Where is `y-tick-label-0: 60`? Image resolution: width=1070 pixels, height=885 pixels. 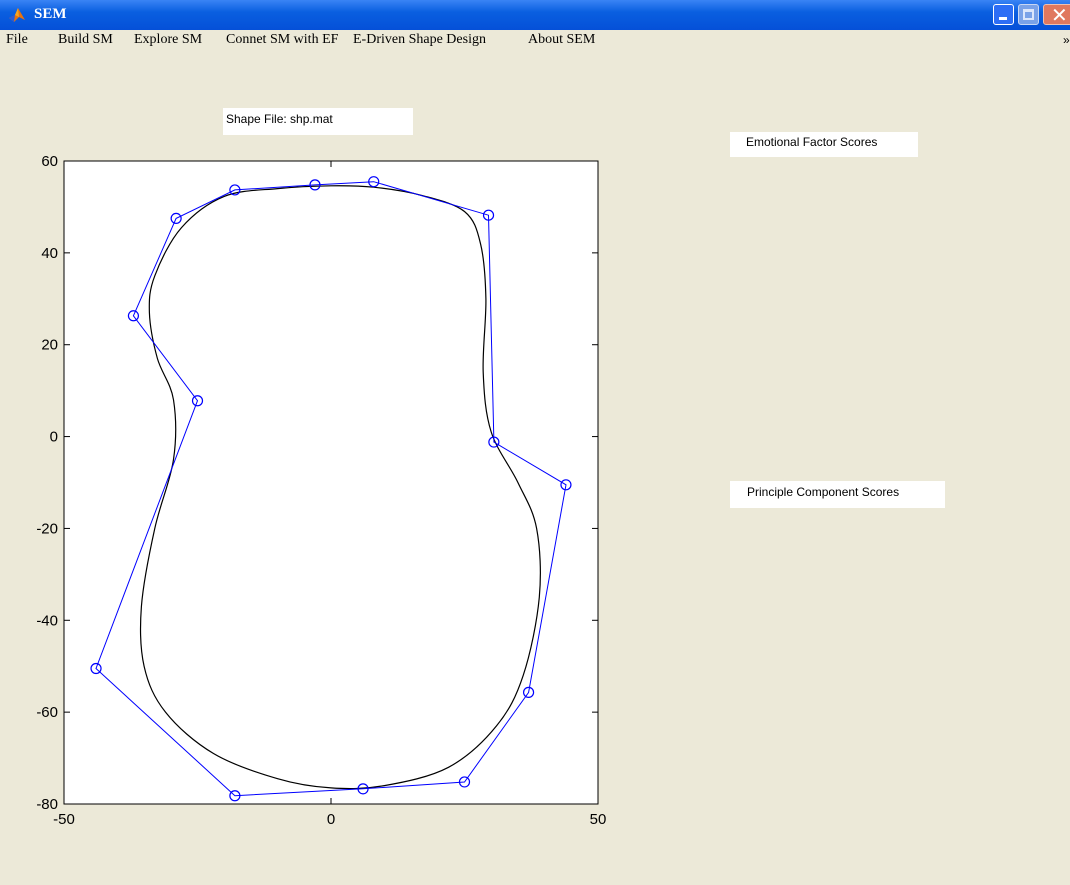
y-tick-label-0: 60 is located at coordinates (49, 161).